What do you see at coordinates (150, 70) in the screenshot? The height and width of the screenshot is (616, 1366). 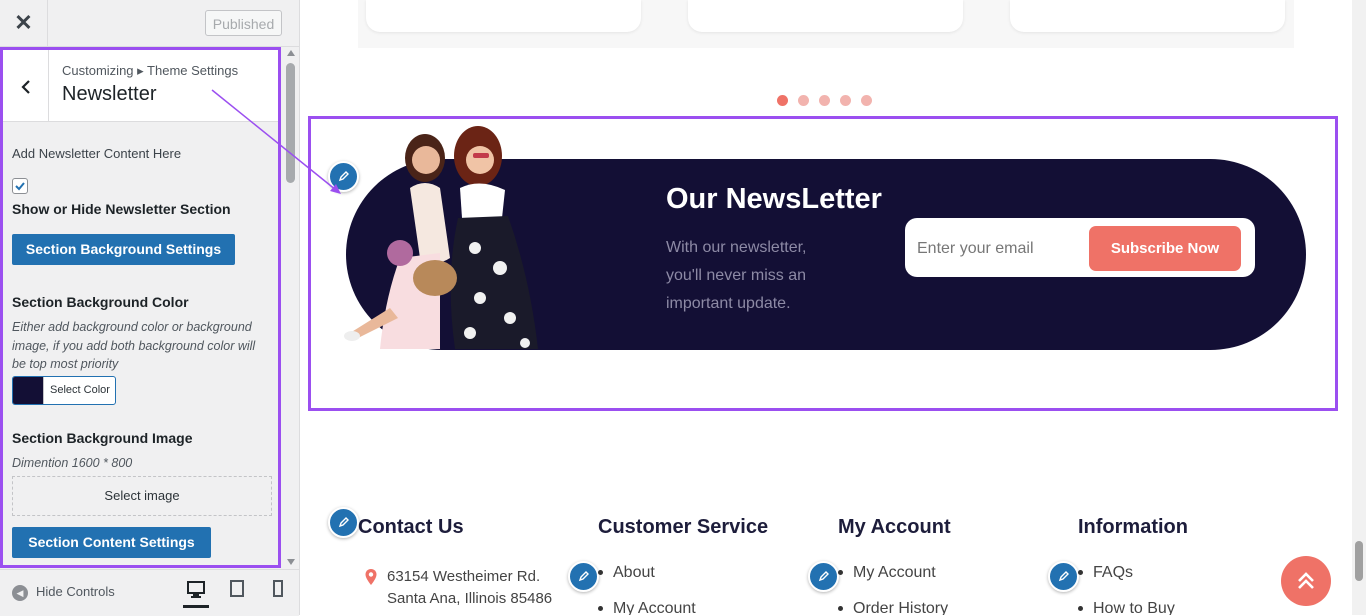 I see `breadcrumb: Customizing ▸ Theme Settings` at bounding box center [150, 70].